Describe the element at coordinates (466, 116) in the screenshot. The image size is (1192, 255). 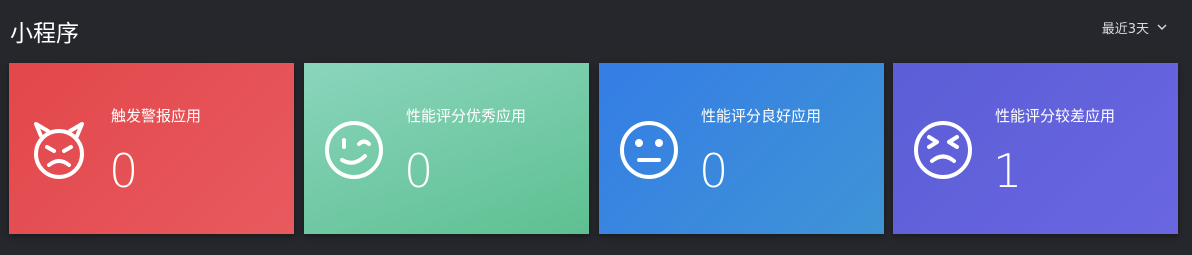
I see `card-label: 性能评分优秀应用` at that location.